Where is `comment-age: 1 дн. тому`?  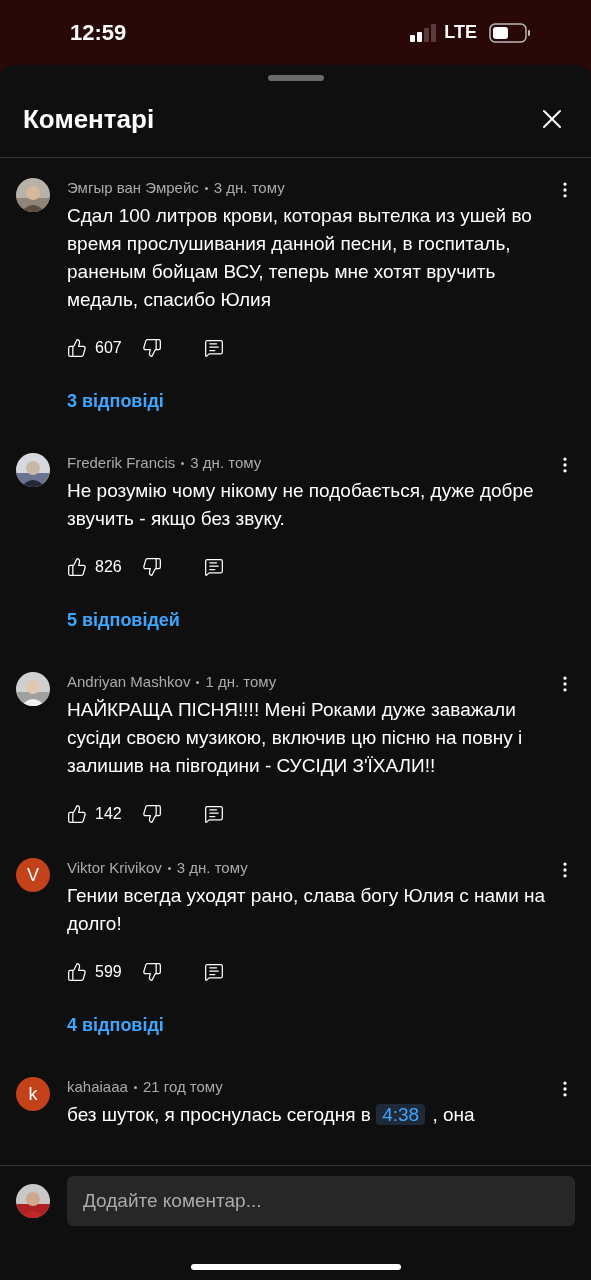
comment-age: 1 дн. тому is located at coordinates (241, 682).